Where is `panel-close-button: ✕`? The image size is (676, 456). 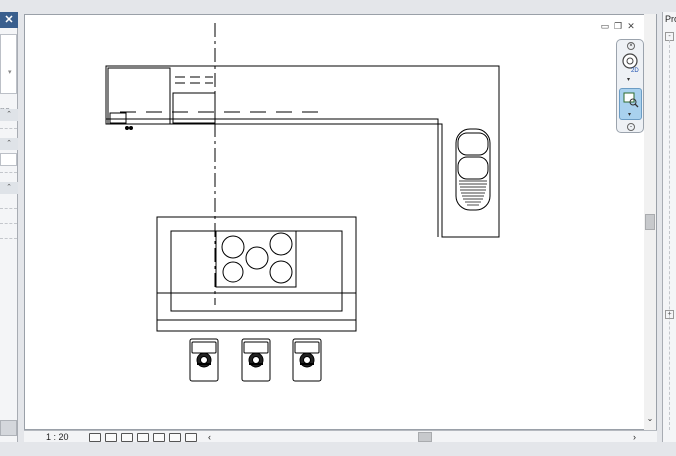 panel-close-button: ✕ is located at coordinates (9, 20).